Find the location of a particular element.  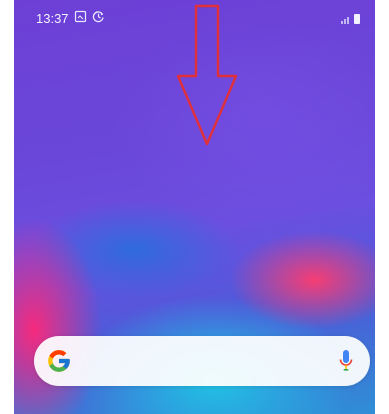

clock-sync-icon is located at coordinates (98, 17).